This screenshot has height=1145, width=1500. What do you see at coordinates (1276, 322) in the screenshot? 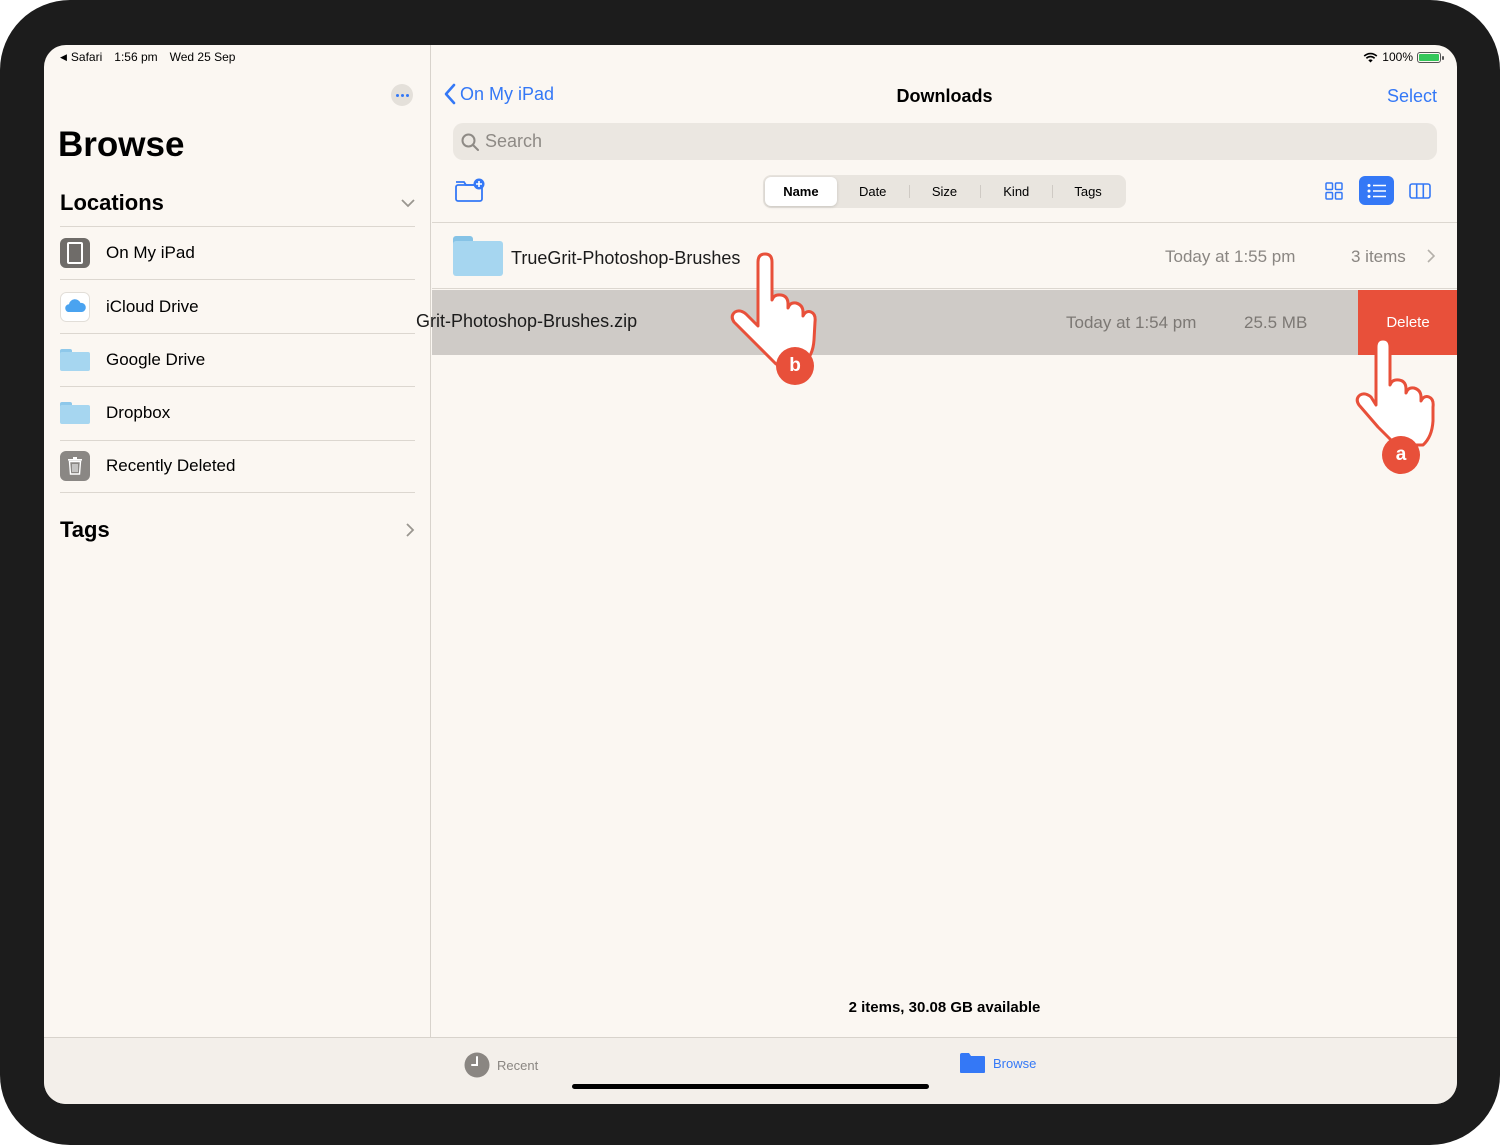
I see `file-size: 25.5 MB` at bounding box center [1276, 322].